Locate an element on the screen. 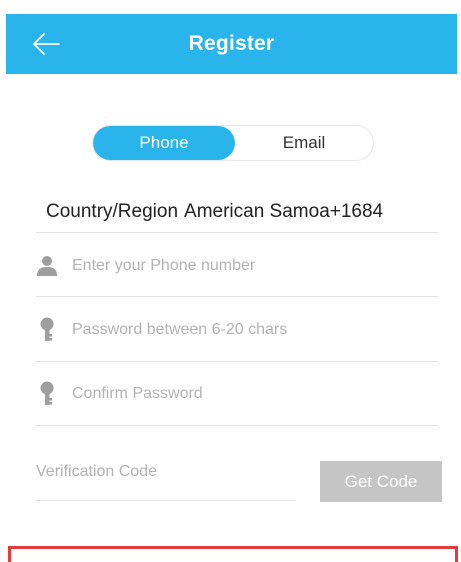 This screenshot has height=562, width=461. back-button is located at coordinates (46, 44).